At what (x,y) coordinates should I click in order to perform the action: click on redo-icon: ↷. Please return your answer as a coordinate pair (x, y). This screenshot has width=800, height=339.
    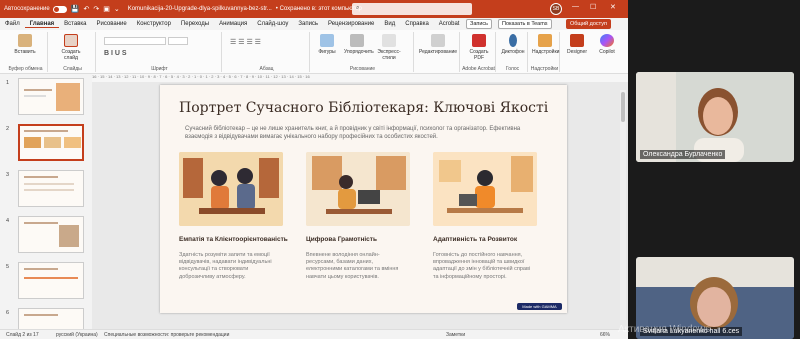
    Looking at the image, I should click on (96, 9).